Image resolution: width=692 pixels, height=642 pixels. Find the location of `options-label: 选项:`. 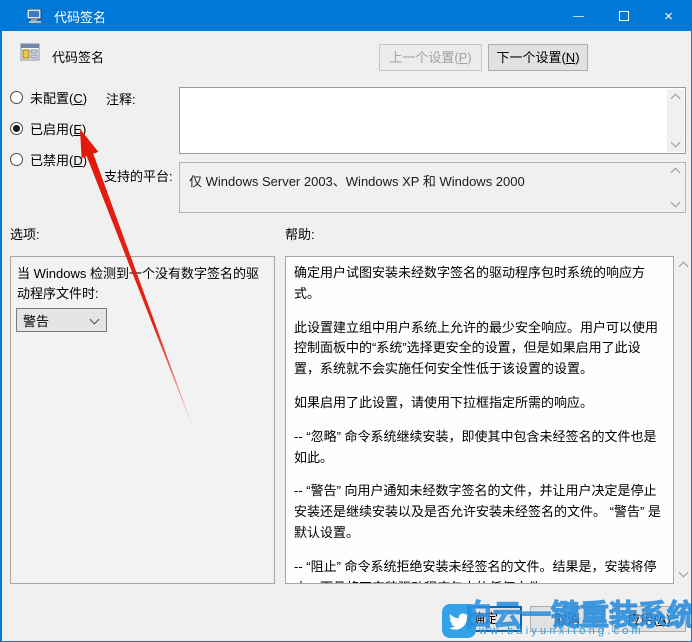

options-label: 选项: is located at coordinates (25, 234).